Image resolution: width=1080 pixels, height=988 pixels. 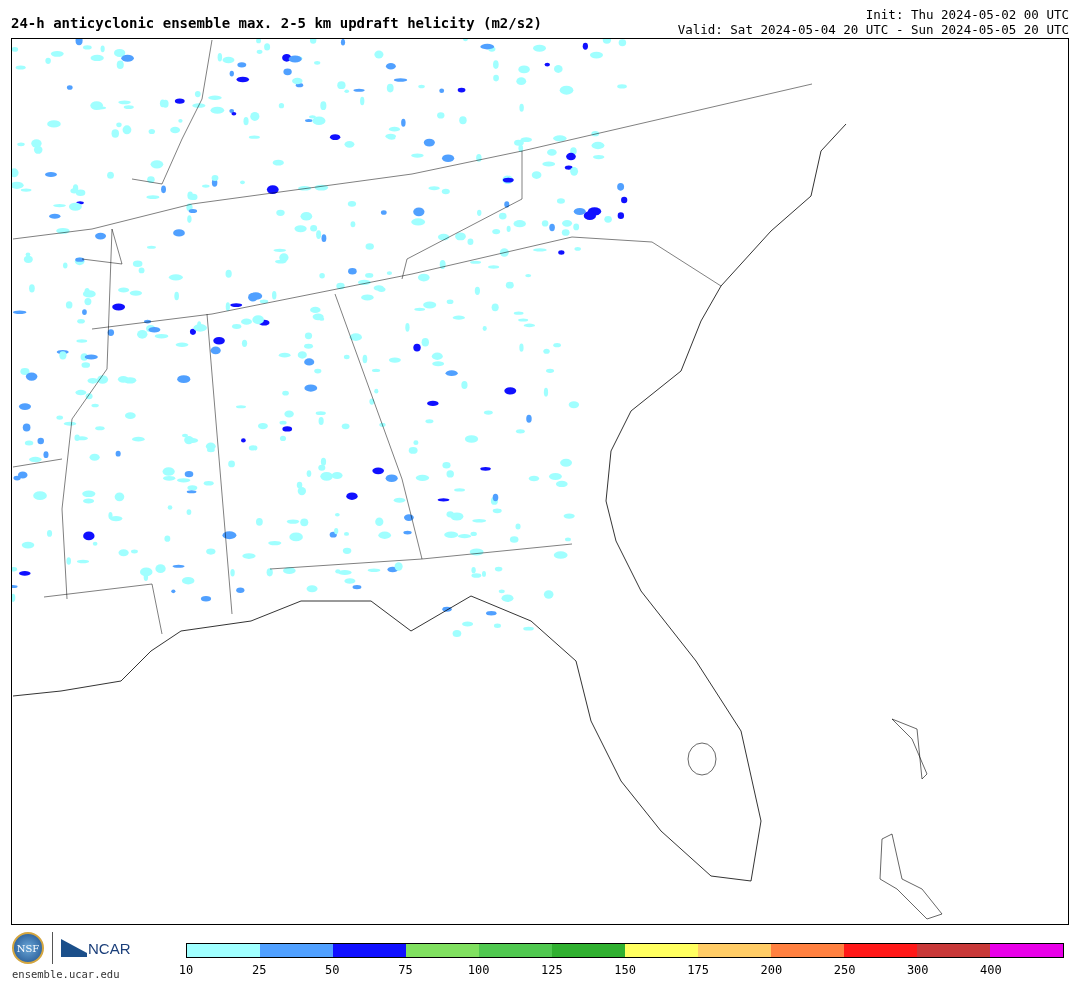 What do you see at coordinates (276, 23) in the screenshot?
I see `plot-title: 24-h anticyclonic ensemble max. 2-5 km updraft helicity (m2/s2)` at bounding box center [276, 23].